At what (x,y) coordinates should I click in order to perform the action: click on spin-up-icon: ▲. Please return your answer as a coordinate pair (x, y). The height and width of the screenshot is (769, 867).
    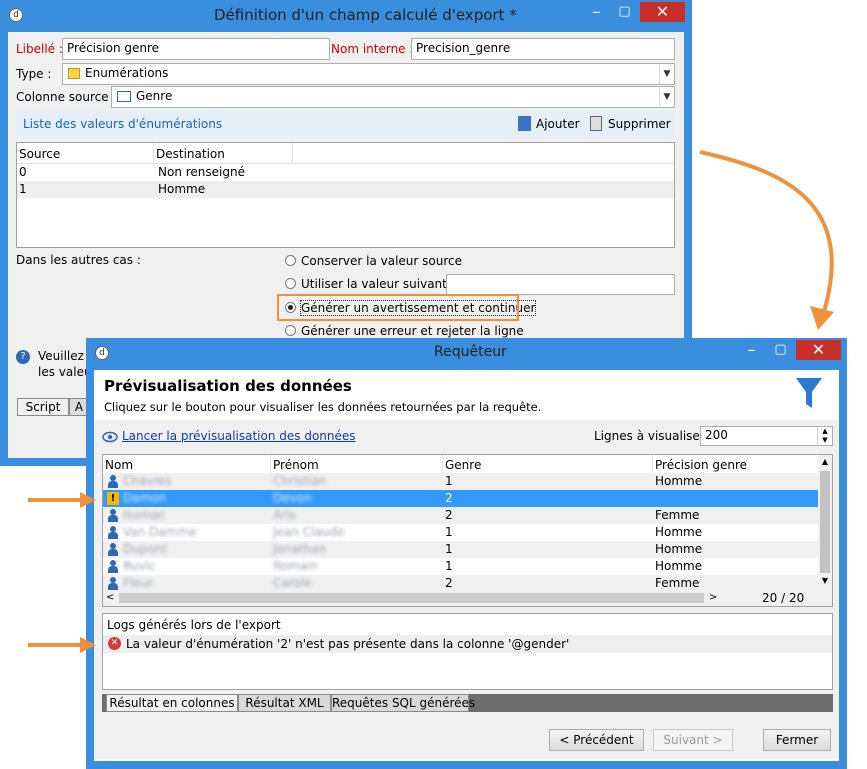
    Looking at the image, I should click on (824, 431).